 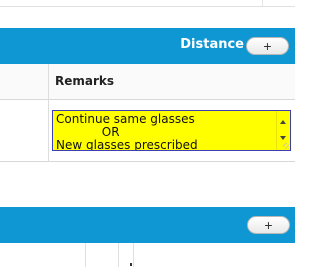 I want to click on distance-section-title: Distance, so click(x=212, y=44).